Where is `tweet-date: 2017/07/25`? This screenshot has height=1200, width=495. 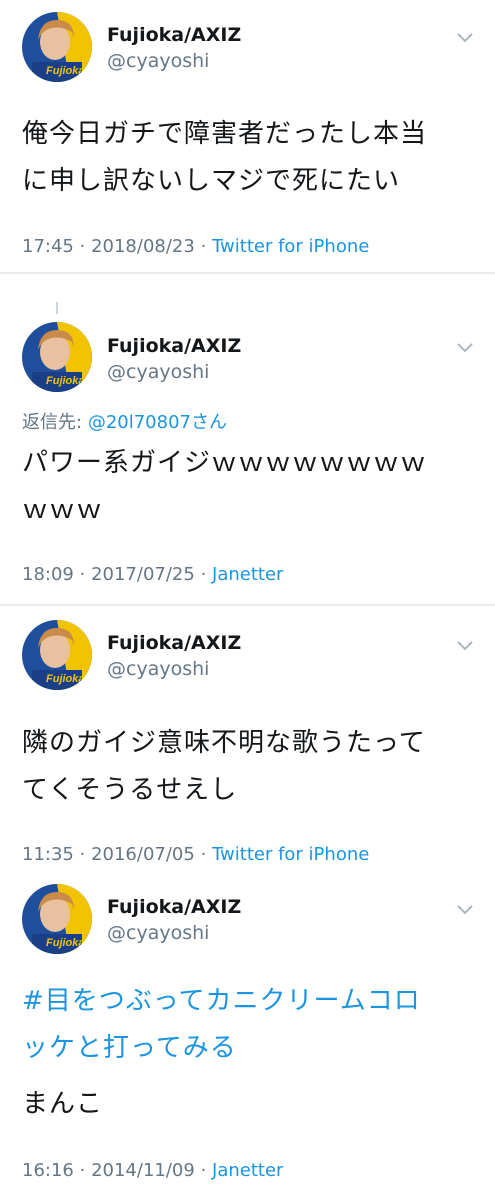 tweet-date: 2017/07/25 is located at coordinates (143, 574).